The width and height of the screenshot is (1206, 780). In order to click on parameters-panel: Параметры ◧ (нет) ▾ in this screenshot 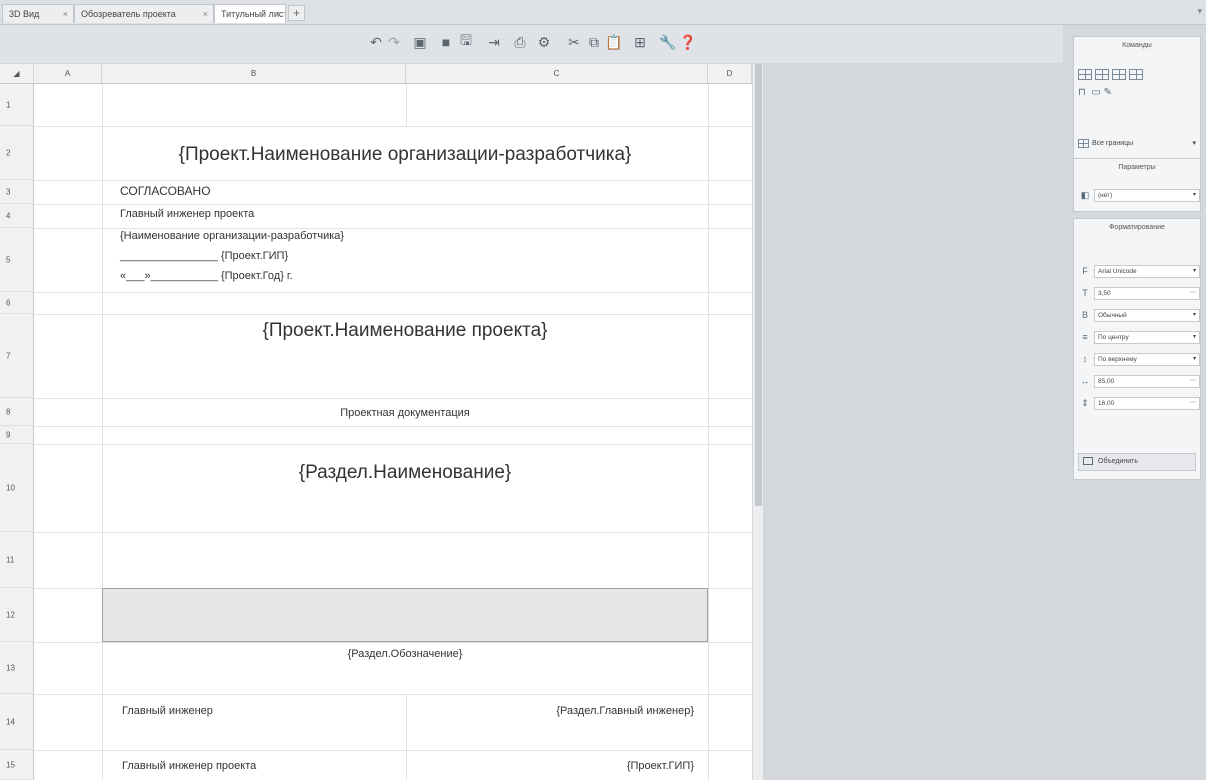, I will do `click(1137, 185)`.